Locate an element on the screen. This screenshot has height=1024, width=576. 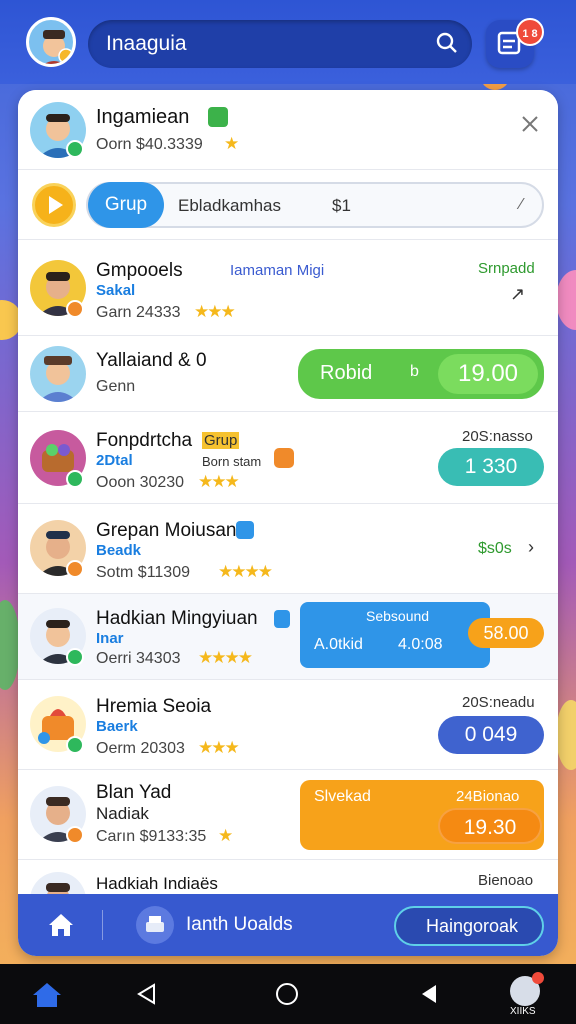
group-bar-text: Ebladkamhas is located at coordinates (230, 205).